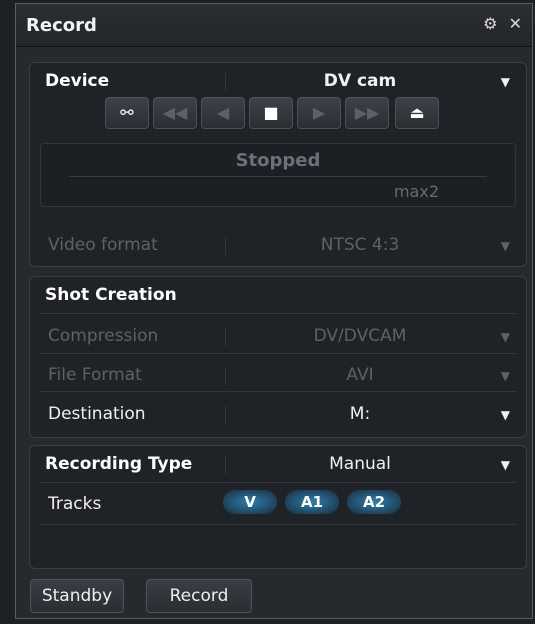  What do you see at coordinates (223, 113) in the screenshot?
I see `step-back-icon: ◀` at bounding box center [223, 113].